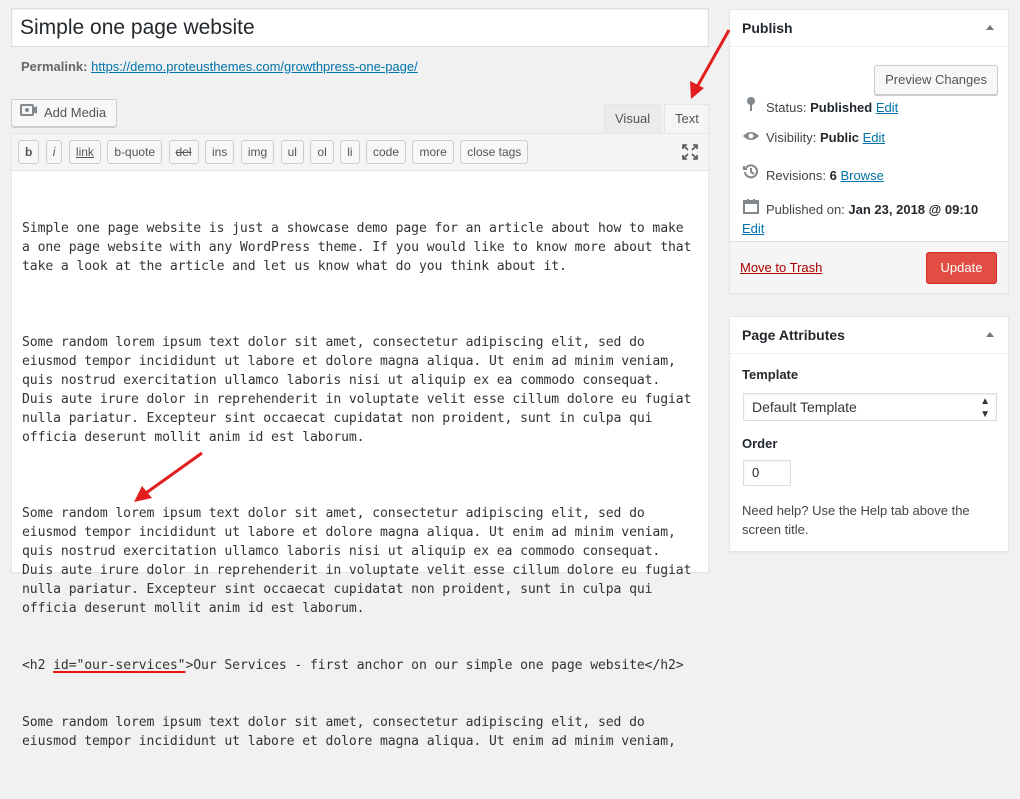 This screenshot has height=799, width=1020. Describe the element at coordinates (119, 665) in the screenshot. I see `anchor-id-attribute: id="our-services"` at that location.